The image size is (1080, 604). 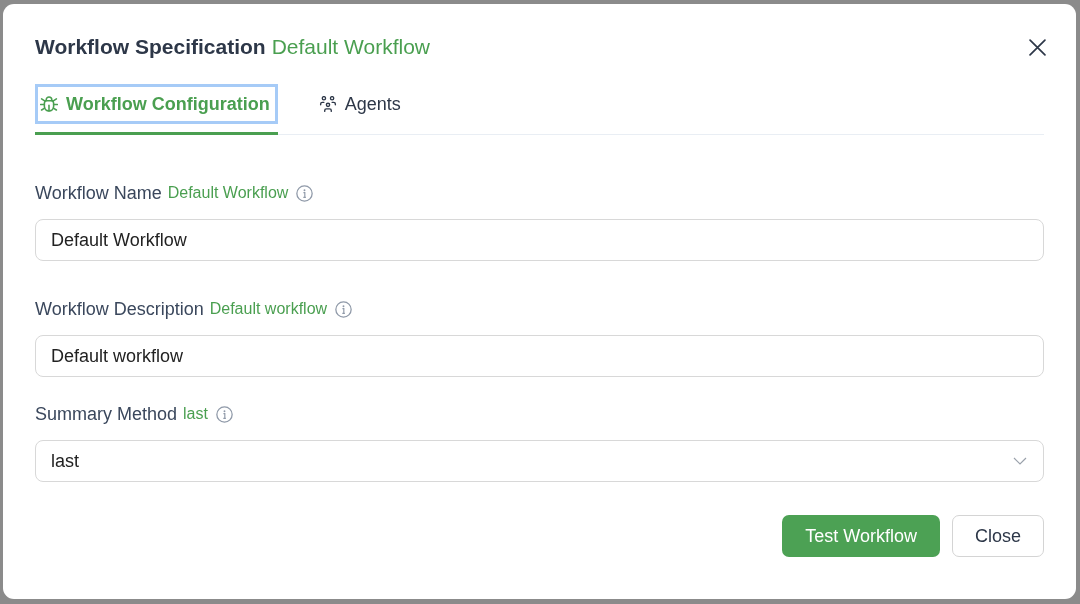 I want to click on text-field: Default workflow, so click(x=539, y=356).